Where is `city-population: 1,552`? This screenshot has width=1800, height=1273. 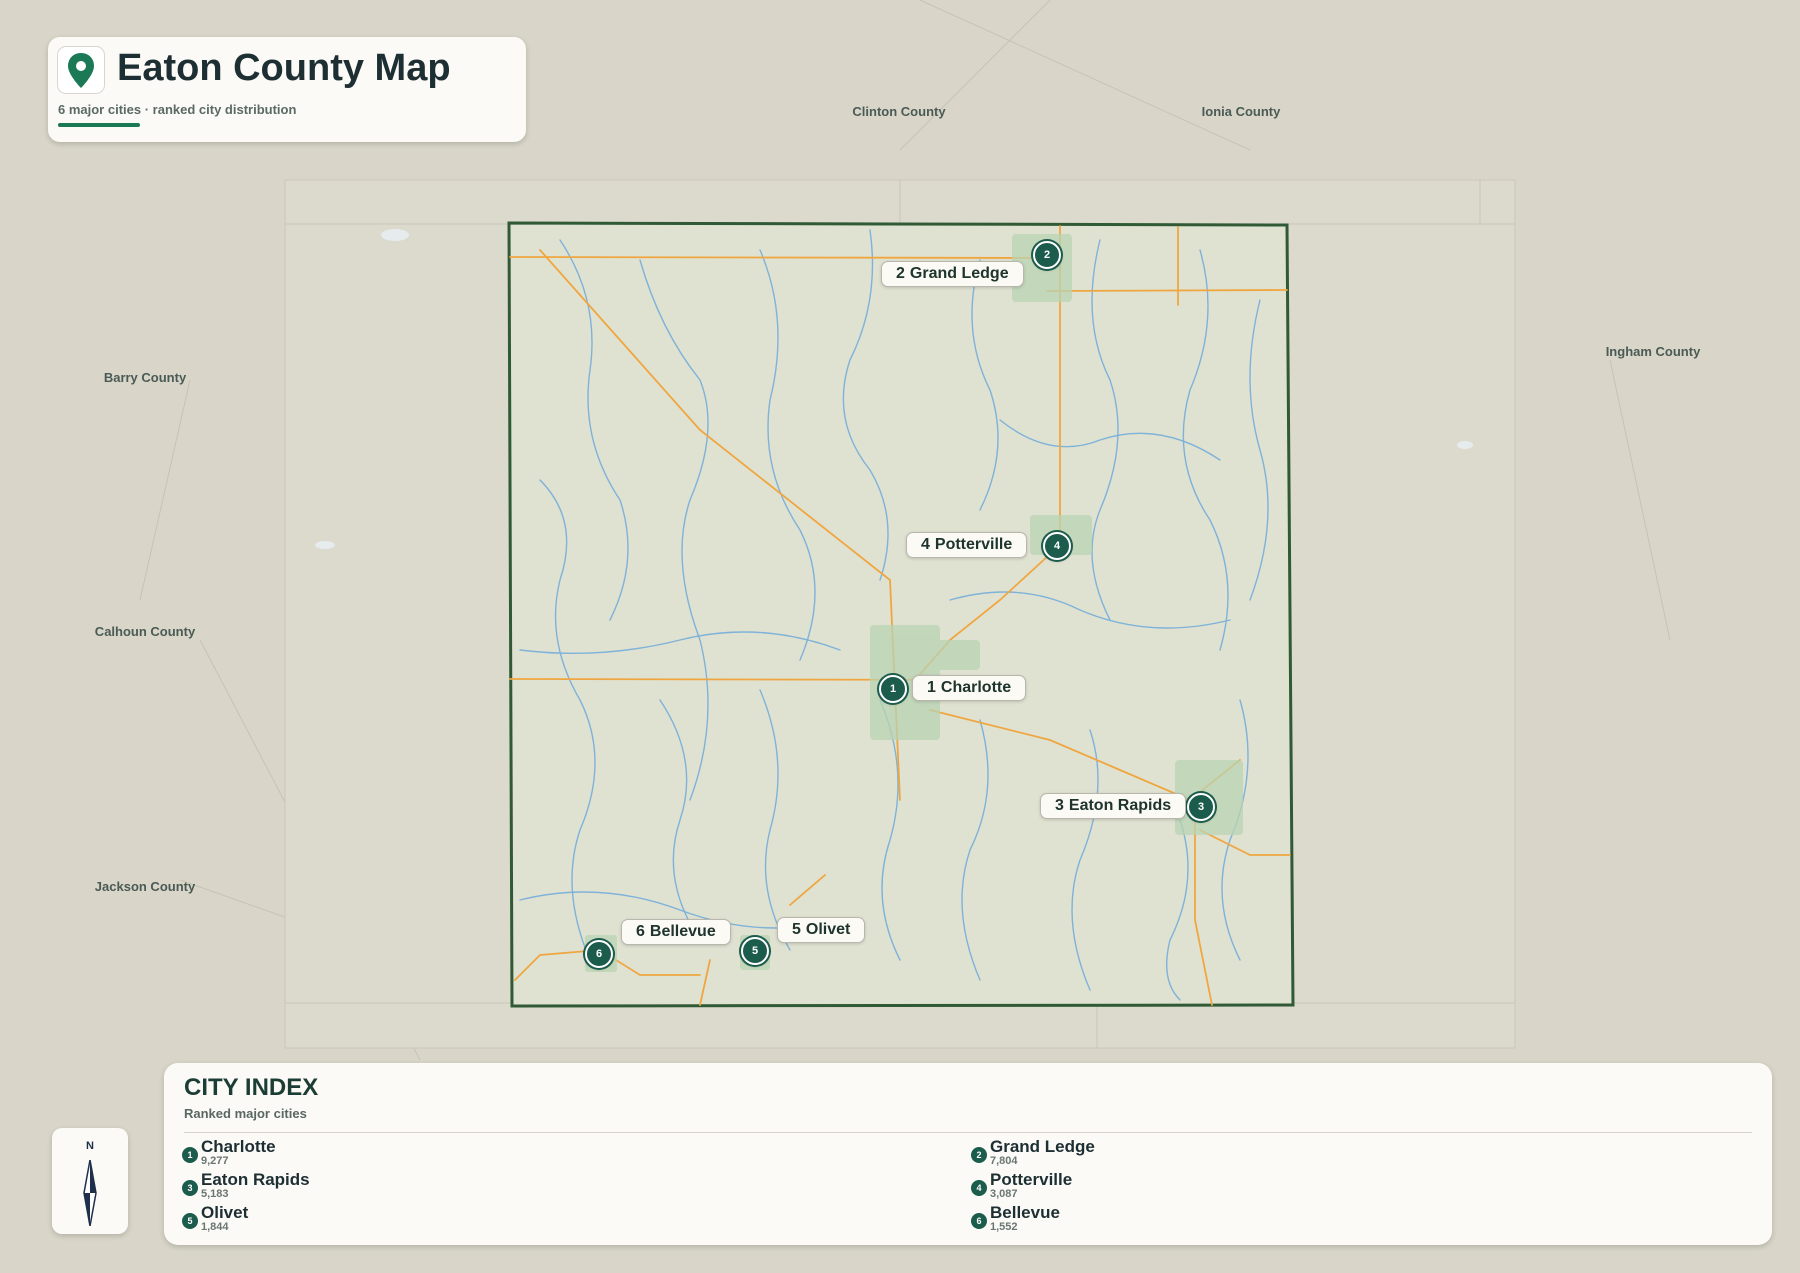 city-population: 1,552 is located at coordinates (1004, 1227).